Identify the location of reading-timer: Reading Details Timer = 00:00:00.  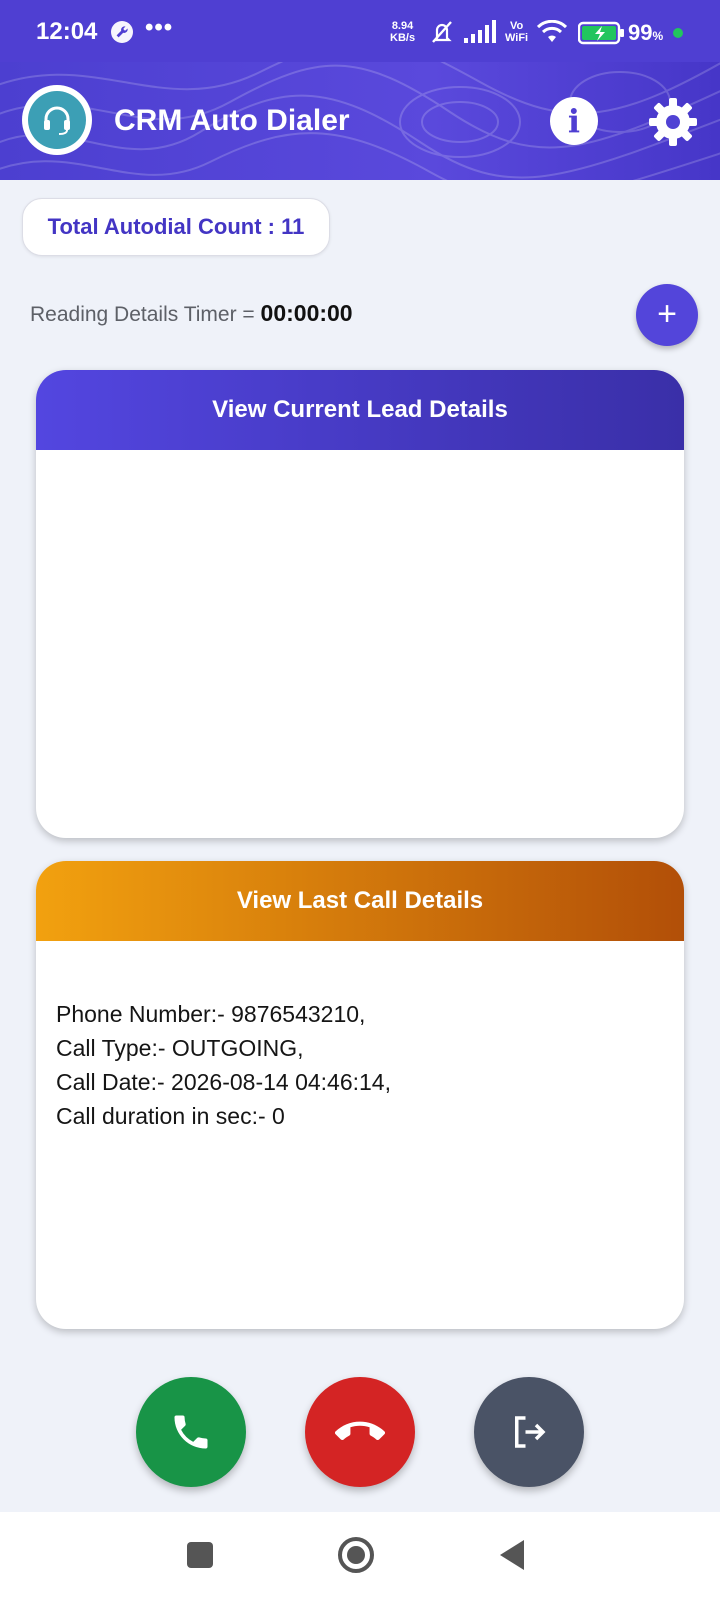
(191, 313).